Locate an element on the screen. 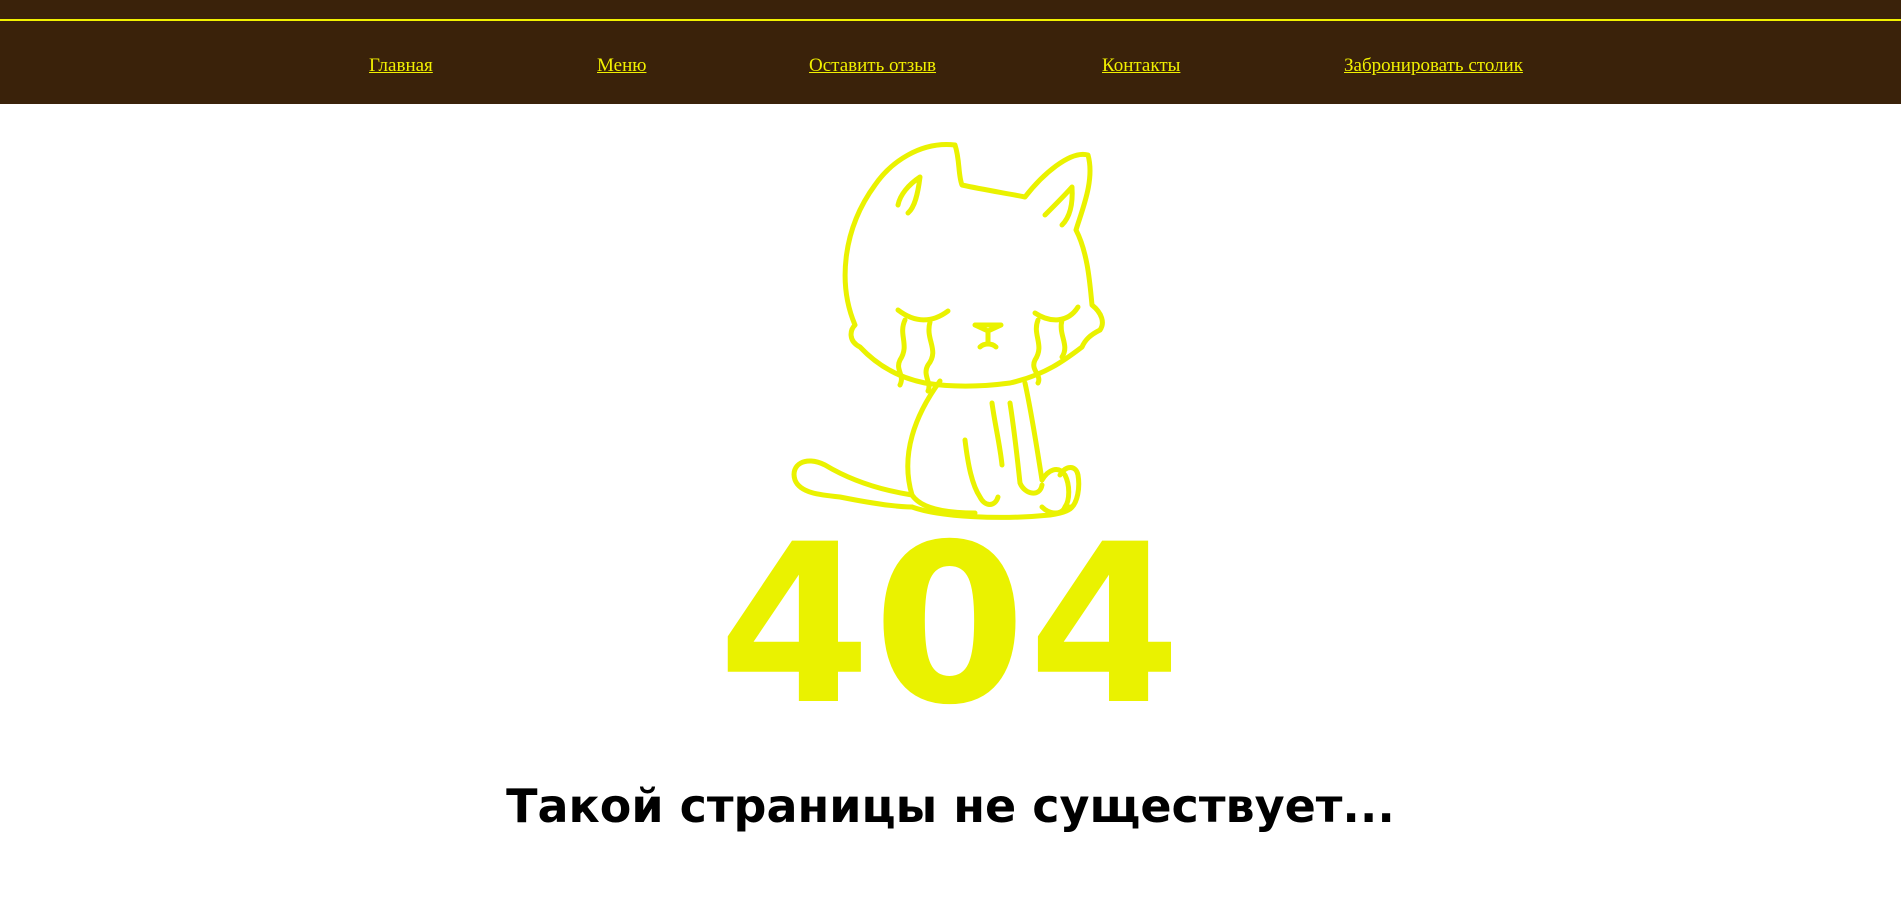 This screenshot has width=1901, height=905. nav-link-contacts: Контакты is located at coordinates (1141, 66).